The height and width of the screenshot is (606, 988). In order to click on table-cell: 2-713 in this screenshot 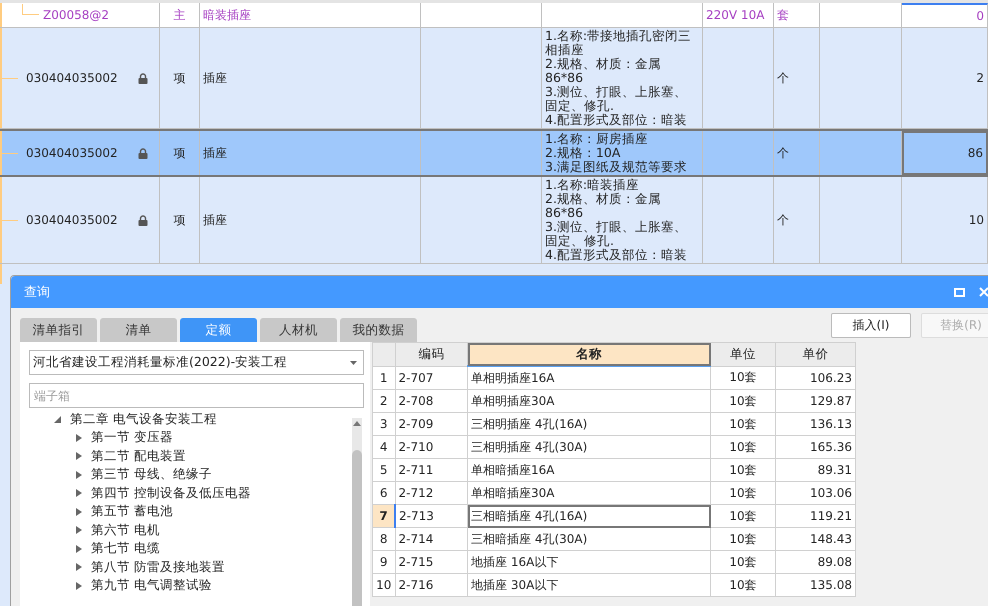, I will do `click(431, 516)`.